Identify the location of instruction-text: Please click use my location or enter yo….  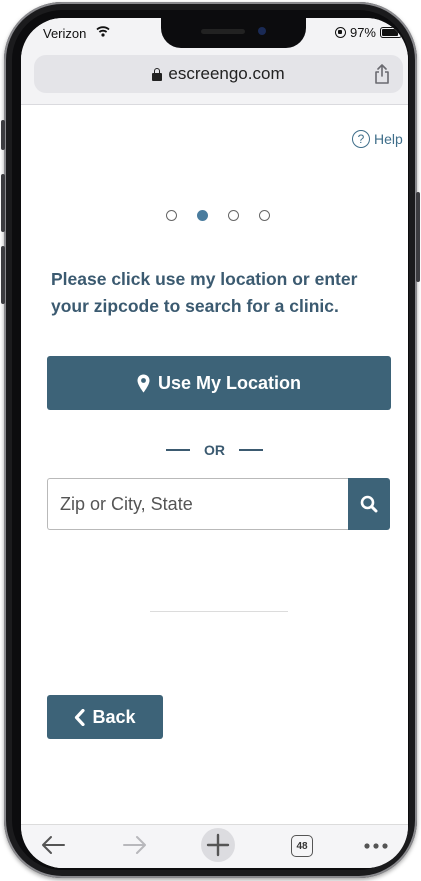
(204, 292).